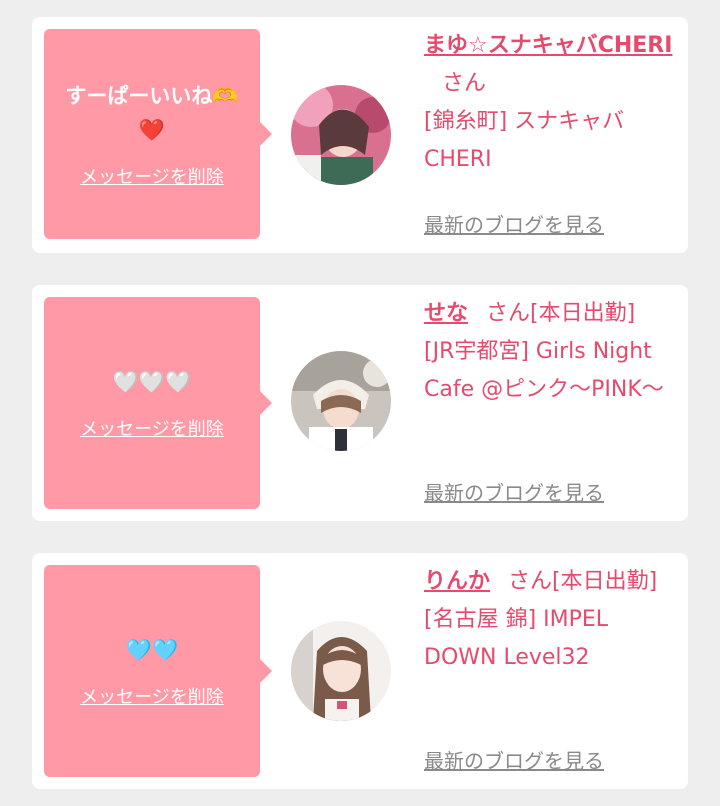 The height and width of the screenshot is (806, 720). I want to click on message-bubble: すーぱーいいね🫶 ❤️ メッセージを削除, so click(158, 134).